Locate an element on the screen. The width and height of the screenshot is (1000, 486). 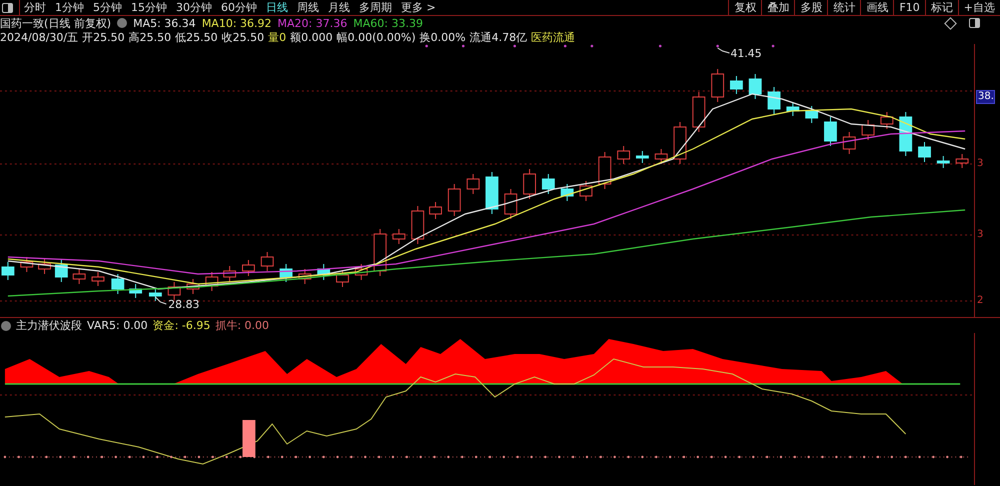
ma-value: MA5: 36.34 is located at coordinates (164, 23).